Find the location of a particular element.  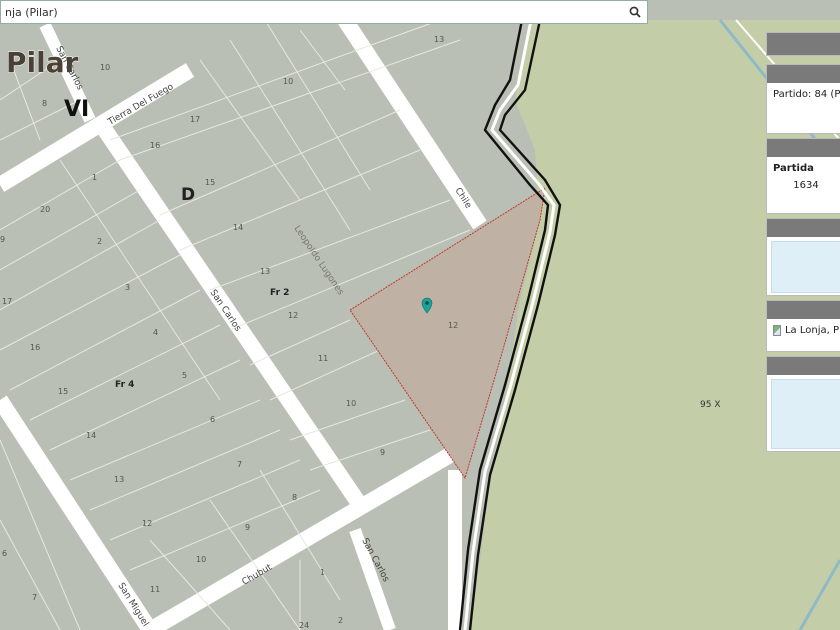

info-panel-header is located at coordinates (803, 44).